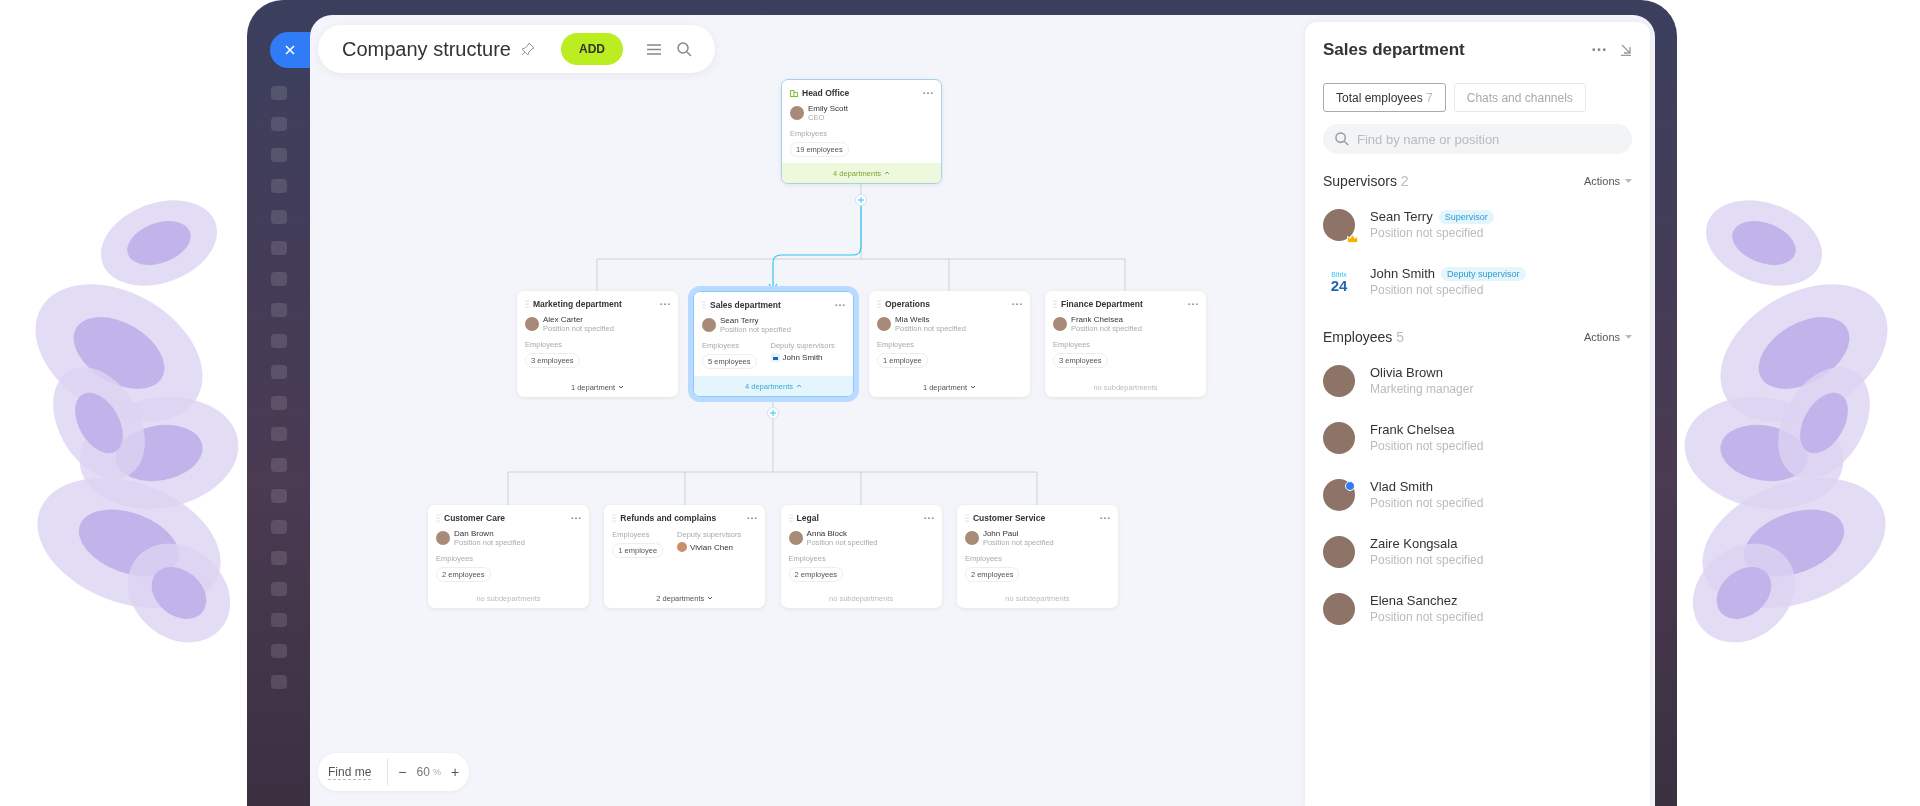 The height and width of the screenshot is (806, 1920). Describe the element at coordinates (1009, 518) in the screenshot. I see `department-name: Customer Service` at that location.